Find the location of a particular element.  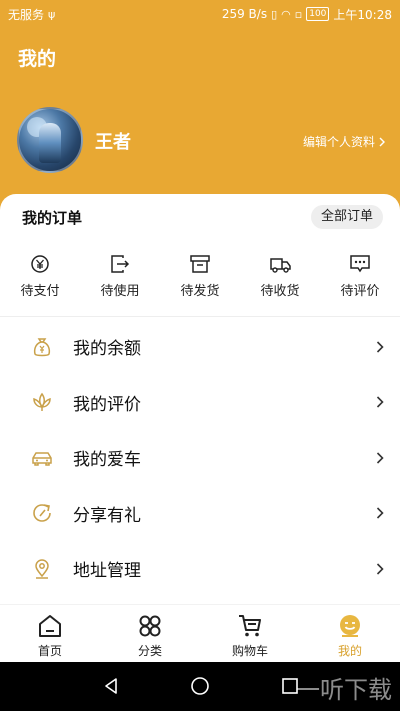

edit-profile-link: 编辑个人资料 is located at coordinates (344, 141).